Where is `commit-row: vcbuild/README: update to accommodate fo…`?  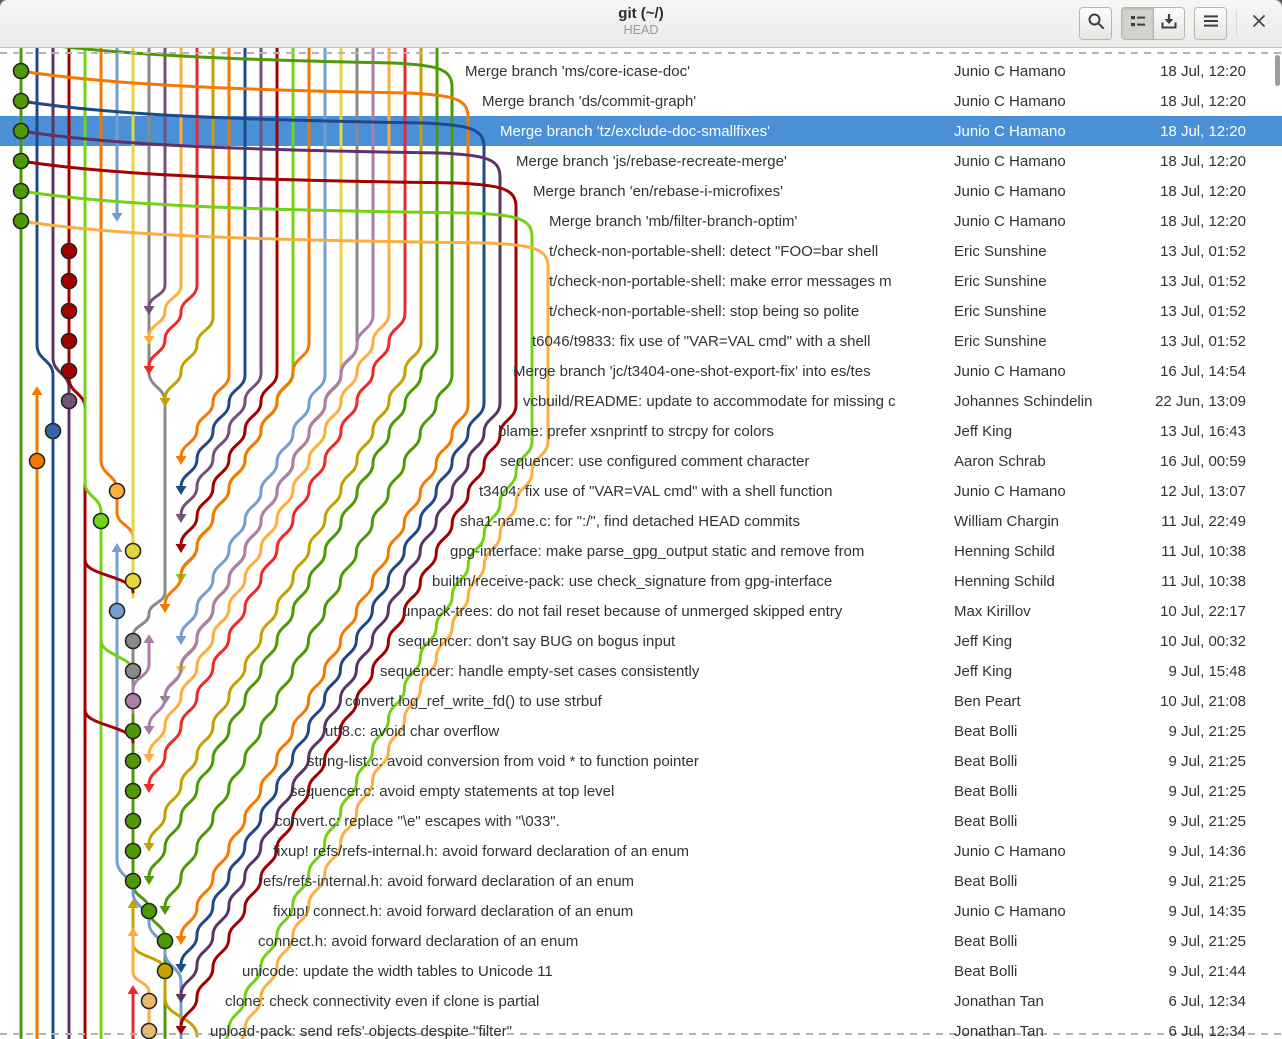
commit-row: vcbuild/README: update to accommodate fo… is located at coordinates (641, 401).